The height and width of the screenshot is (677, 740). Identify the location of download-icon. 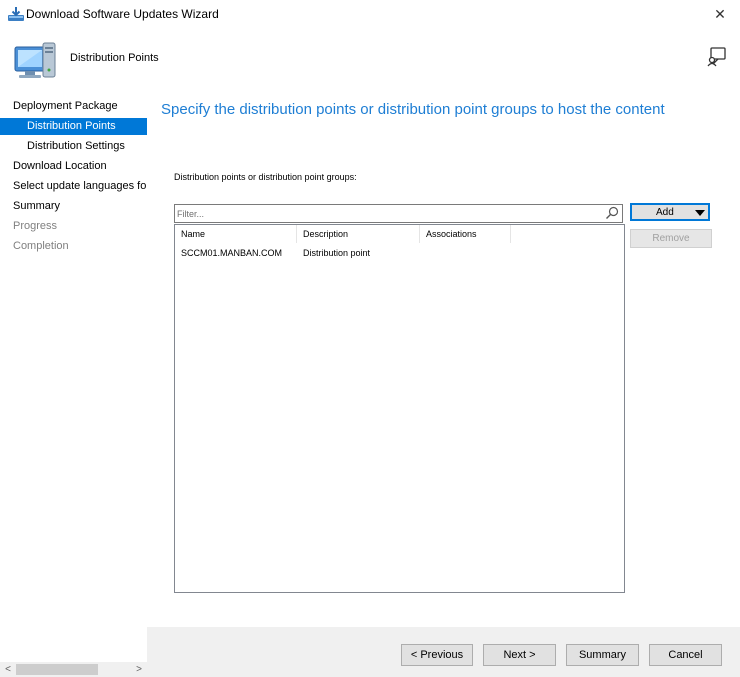
(16, 14).